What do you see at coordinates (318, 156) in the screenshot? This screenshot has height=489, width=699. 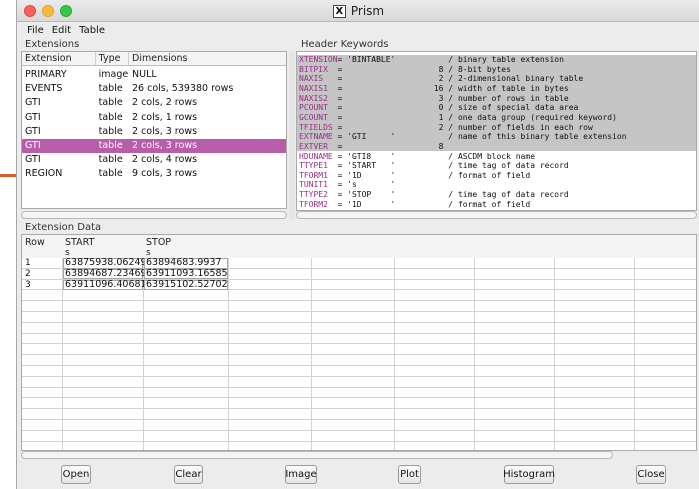 I see `keyword-name: HDUNAME` at bounding box center [318, 156].